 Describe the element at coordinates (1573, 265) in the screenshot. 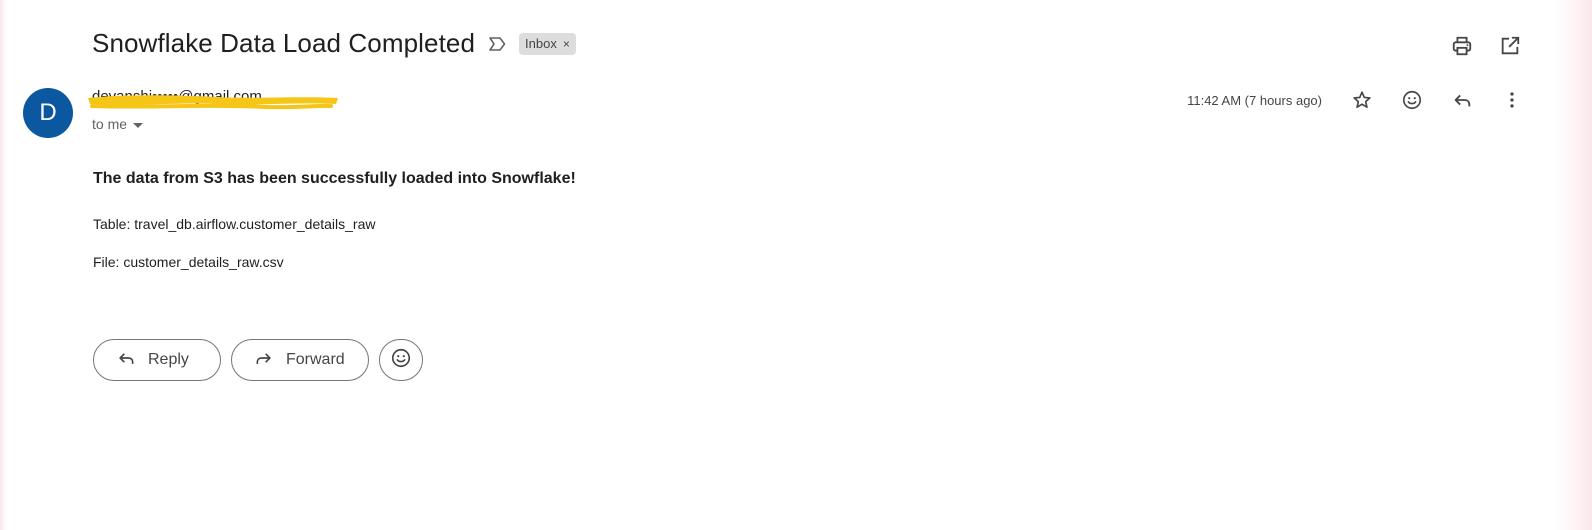

I see `background-edge-right` at that location.